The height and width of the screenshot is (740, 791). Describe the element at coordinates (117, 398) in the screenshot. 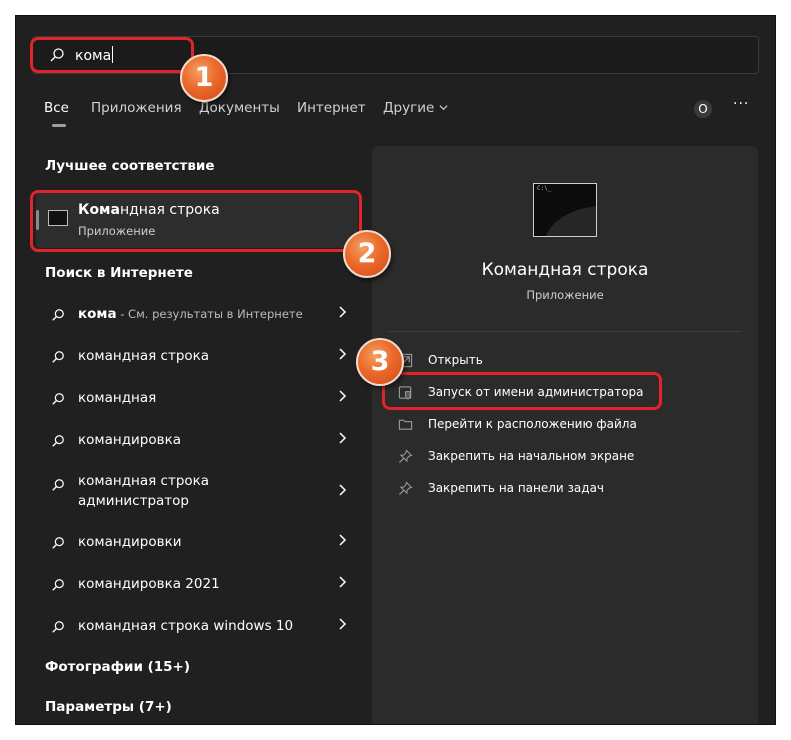

I see `web-result-label: командная` at that location.